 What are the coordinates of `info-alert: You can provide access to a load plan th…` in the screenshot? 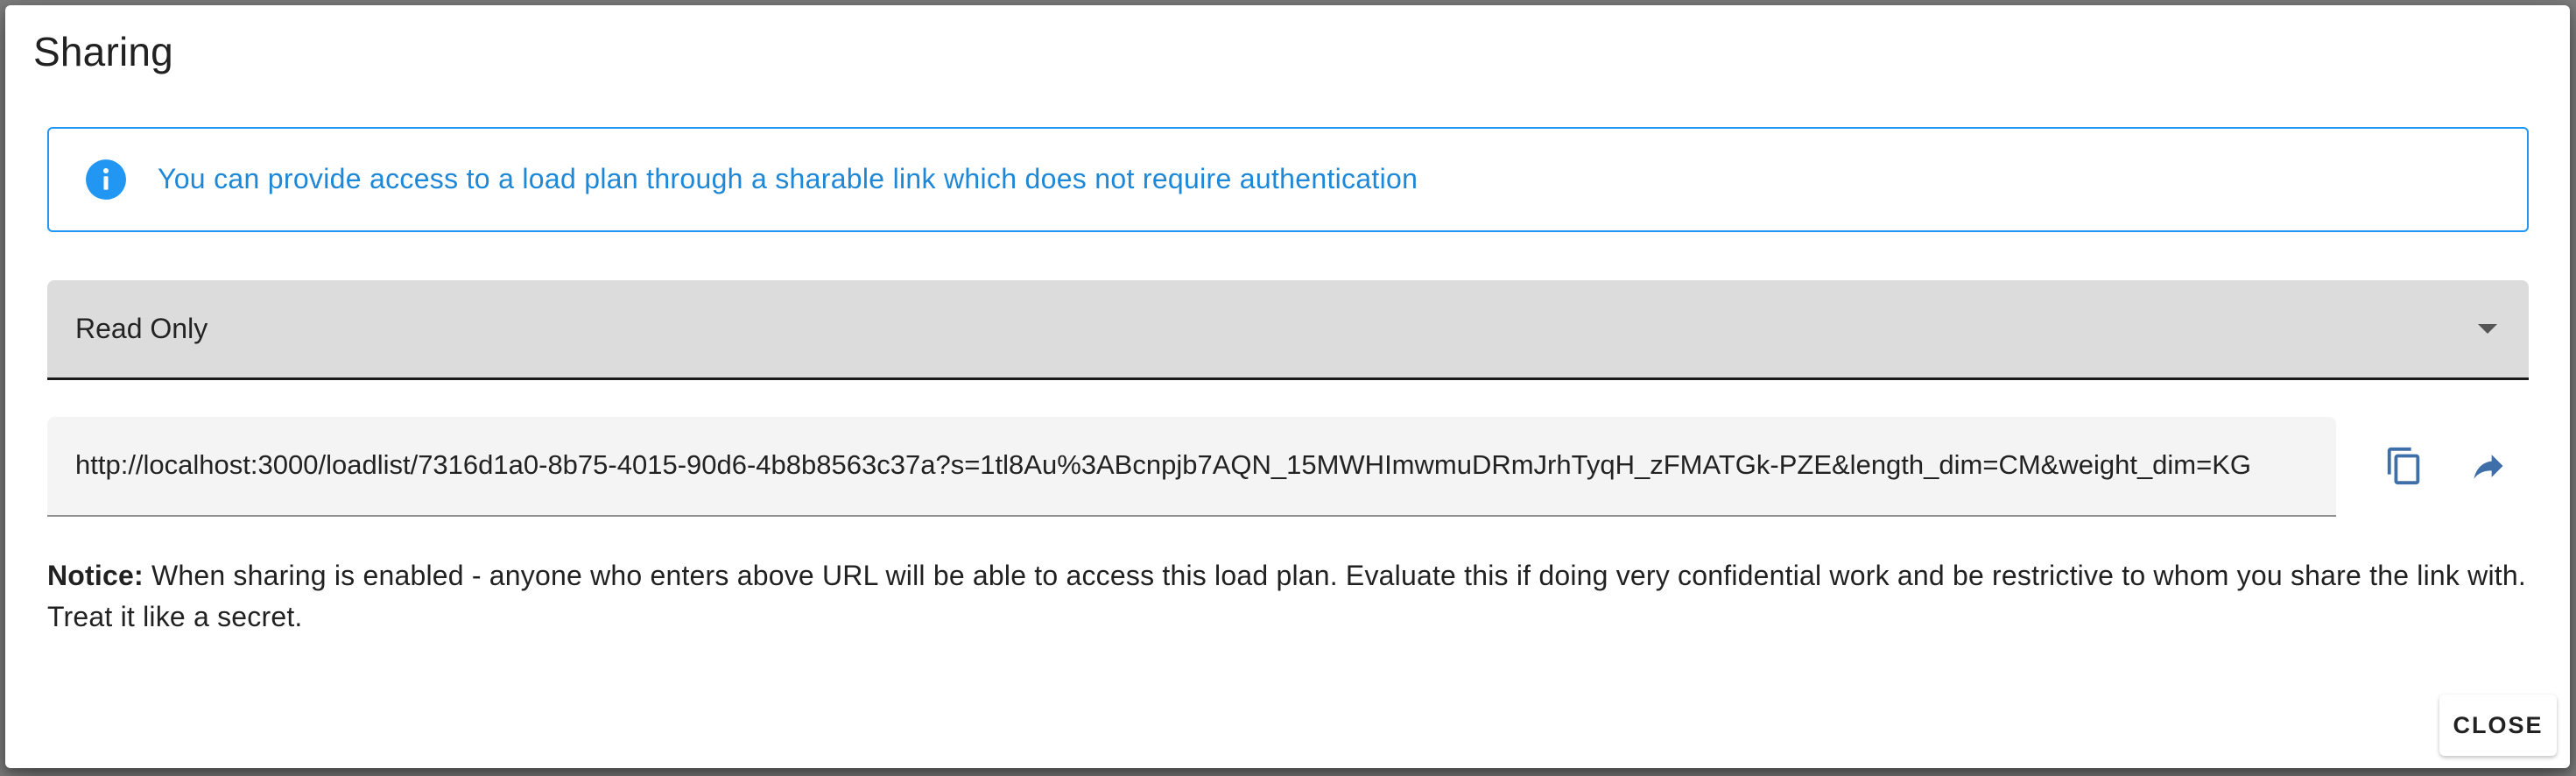 It's located at (1288, 179).